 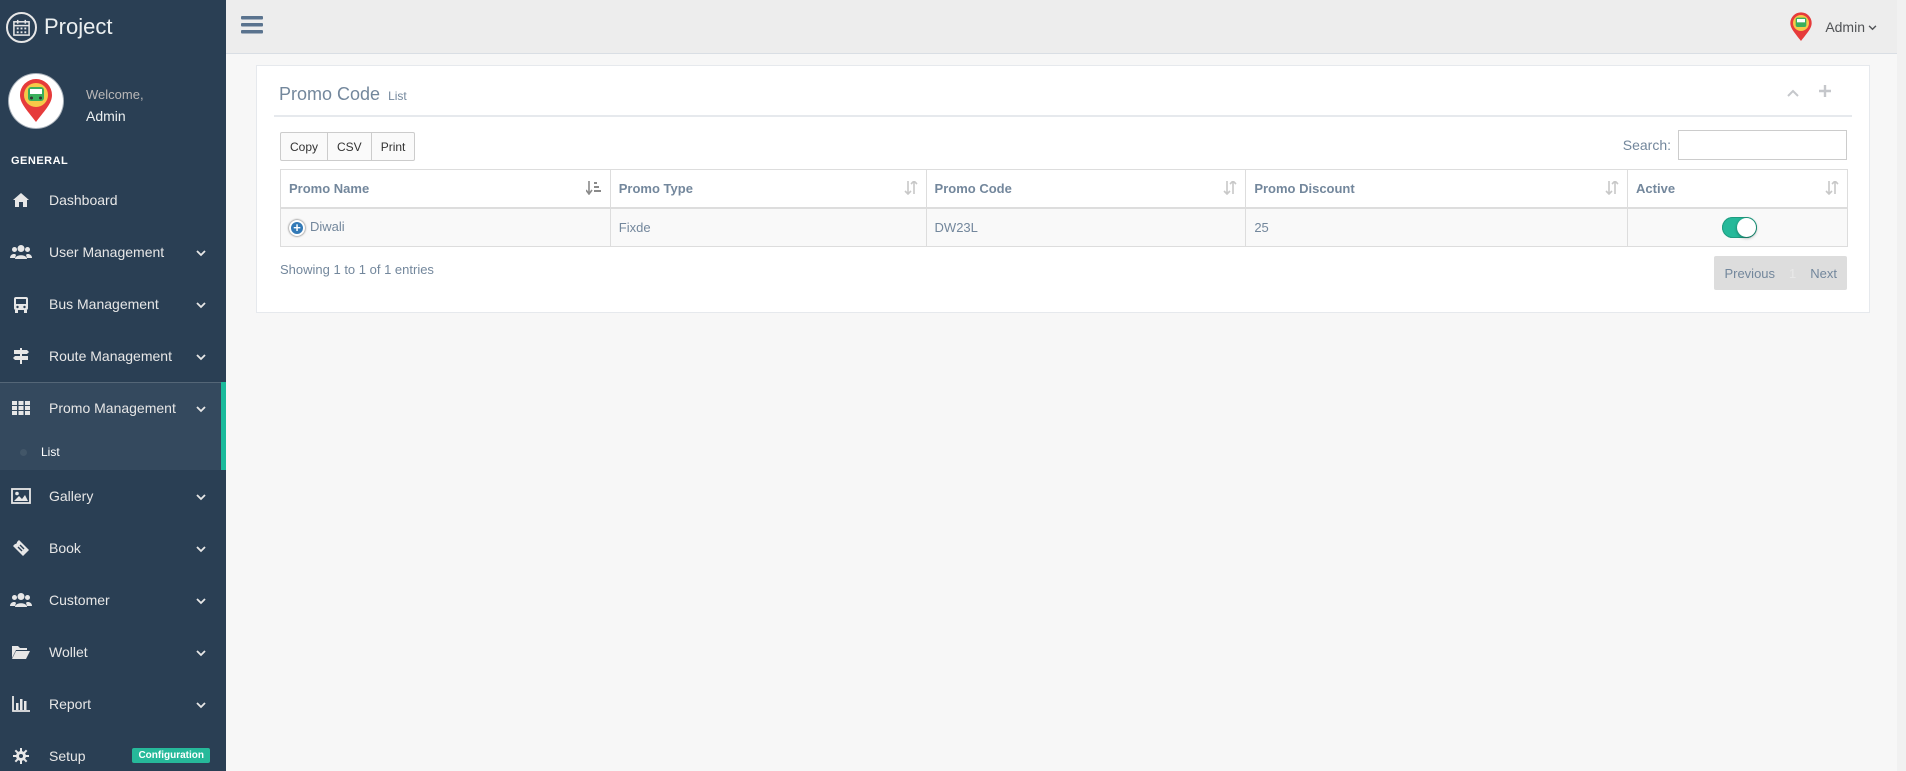 What do you see at coordinates (79, 600) in the screenshot?
I see `sidebar-item-label: Customer` at bounding box center [79, 600].